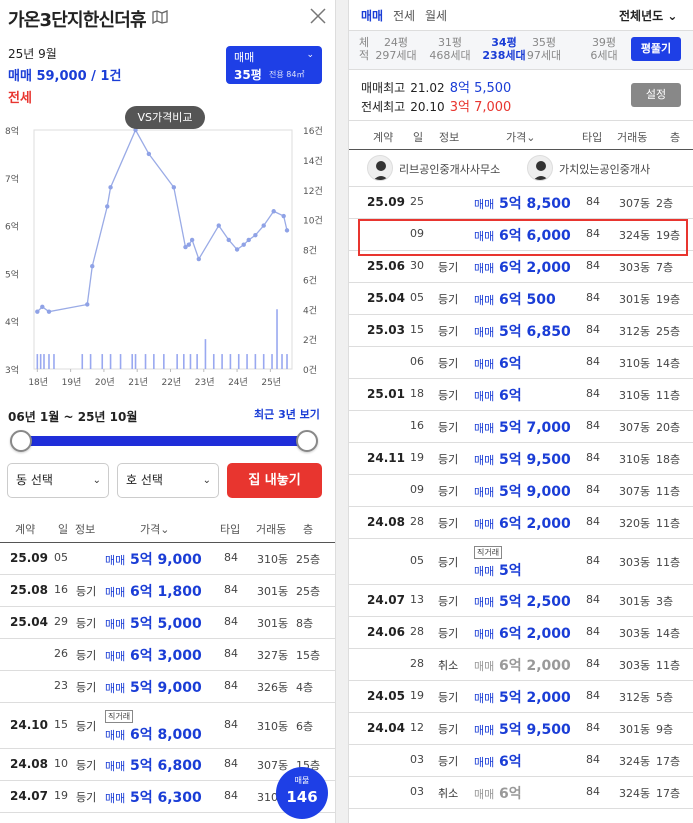 The image size is (693, 823). I want to click on pyeong-units: 6세대, so click(604, 55).